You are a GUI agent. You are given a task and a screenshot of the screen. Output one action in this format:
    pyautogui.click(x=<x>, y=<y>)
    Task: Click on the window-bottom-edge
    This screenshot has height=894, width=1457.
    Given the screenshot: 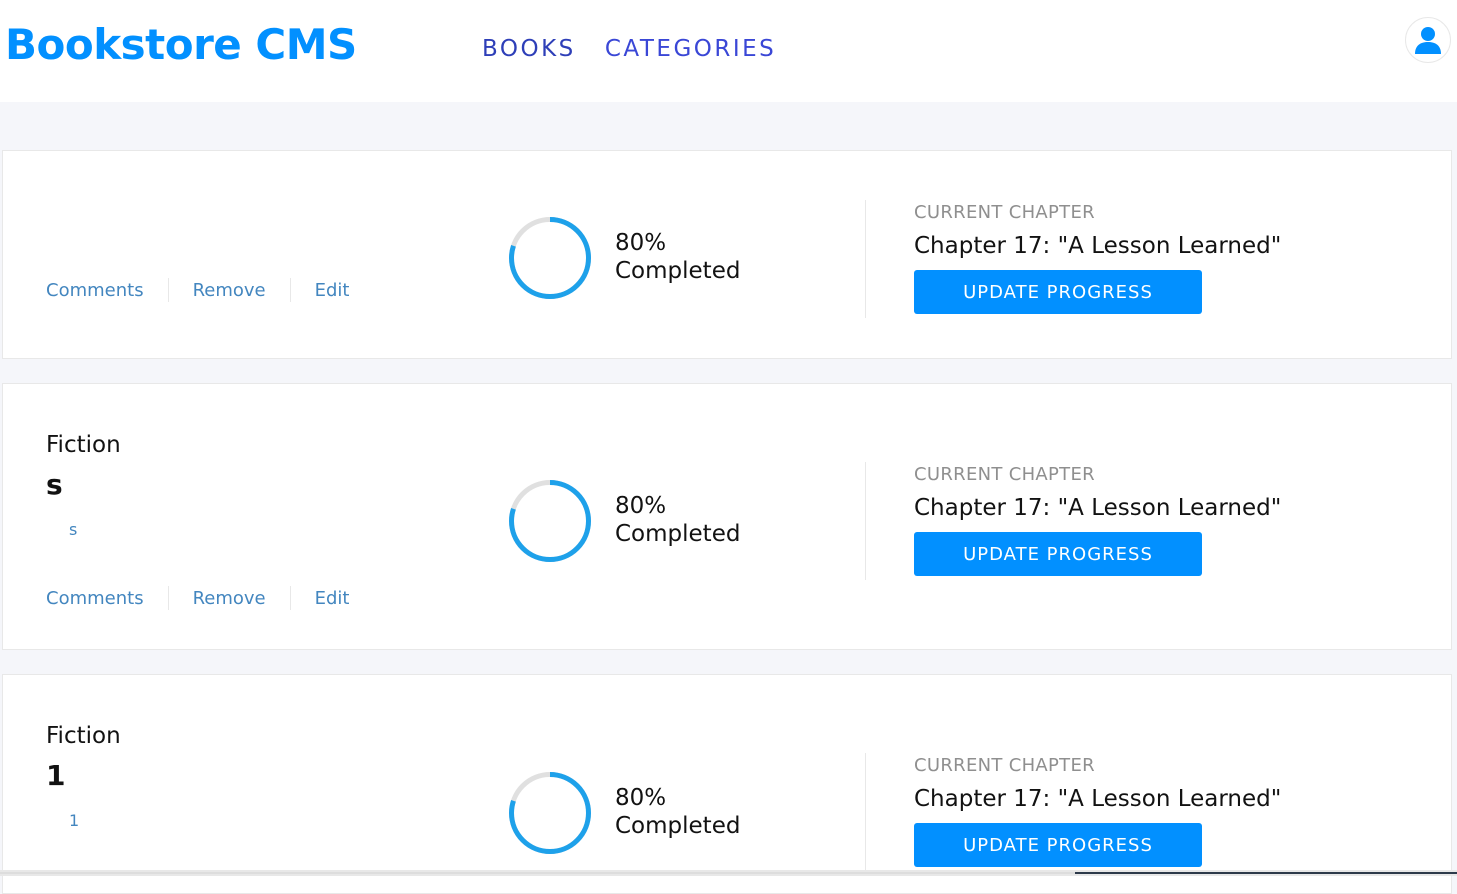 What is the action you would take?
    pyautogui.click(x=728, y=873)
    